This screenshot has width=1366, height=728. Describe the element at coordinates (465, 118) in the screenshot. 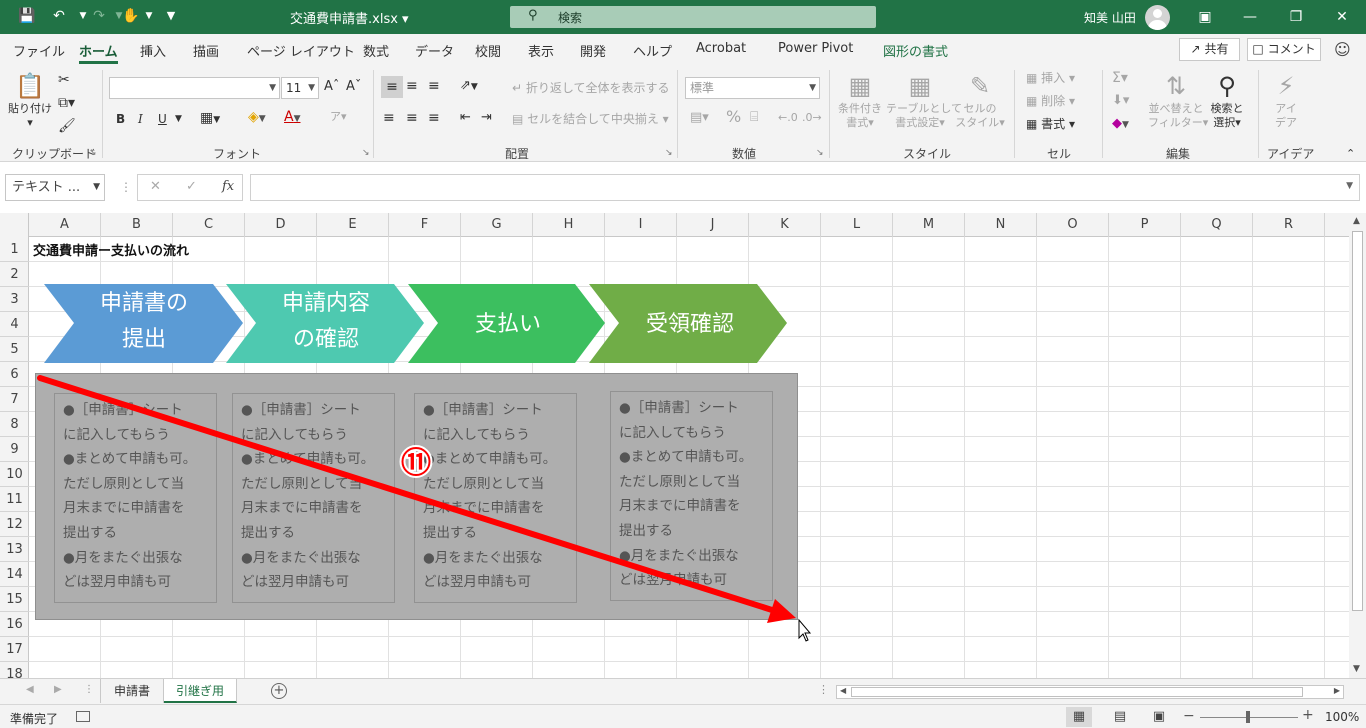

I see `decrease-indent-icon: ⇤` at that location.